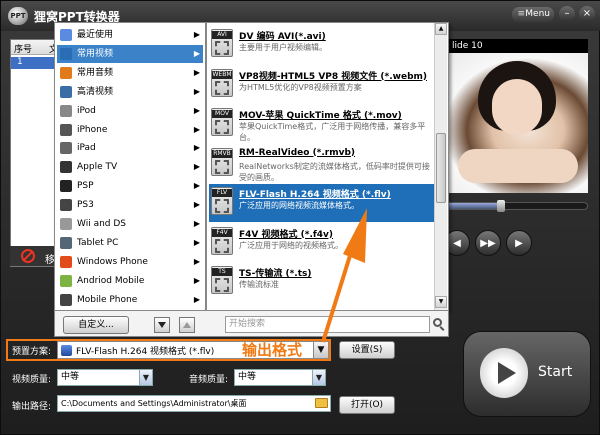 This screenshot has width=600, height=435. What do you see at coordinates (130, 73) in the screenshot?
I see `menu-item: 常用音频 ▶` at bounding box center [130, 73].